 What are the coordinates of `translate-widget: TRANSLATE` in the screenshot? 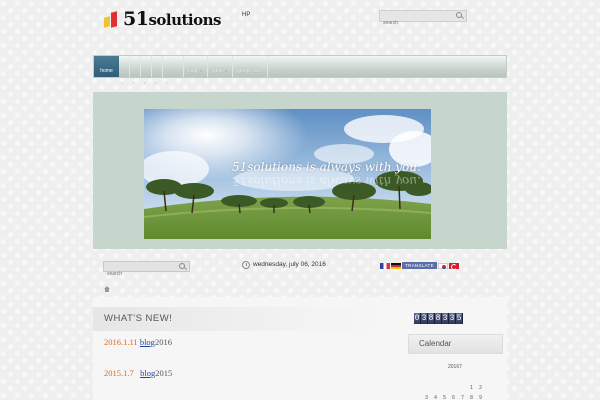 It's located at (419, 266).